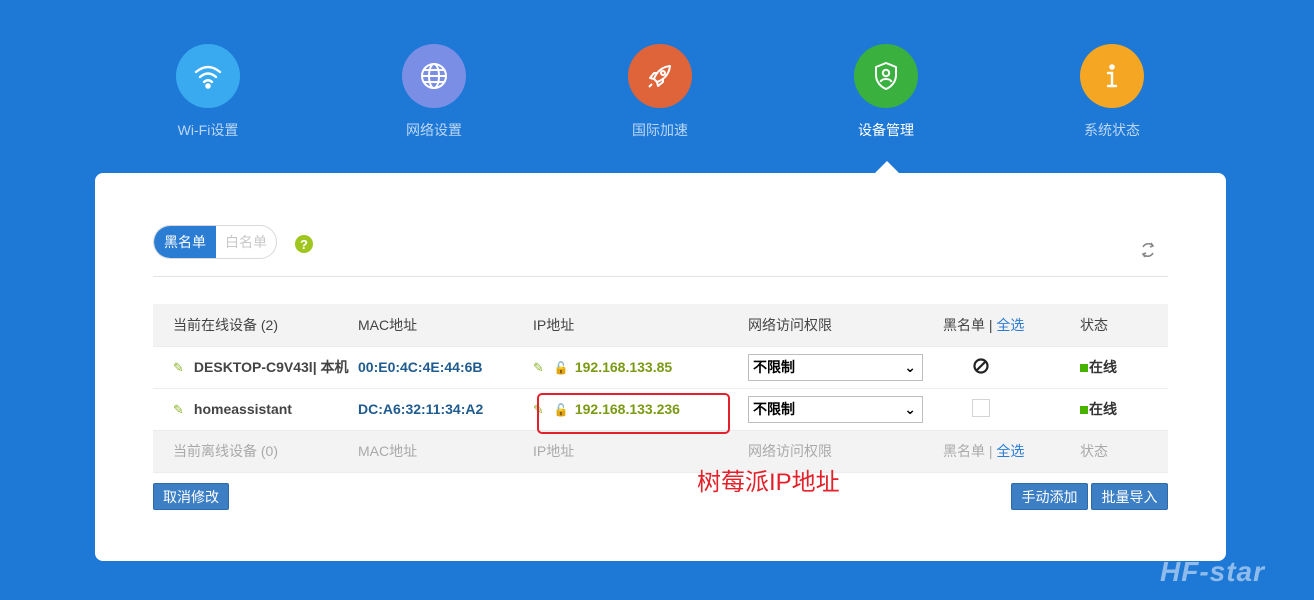 The image size is (1314, 600). I want to click on device-name: DESKTOP-C9V43l, so click(253, 367).